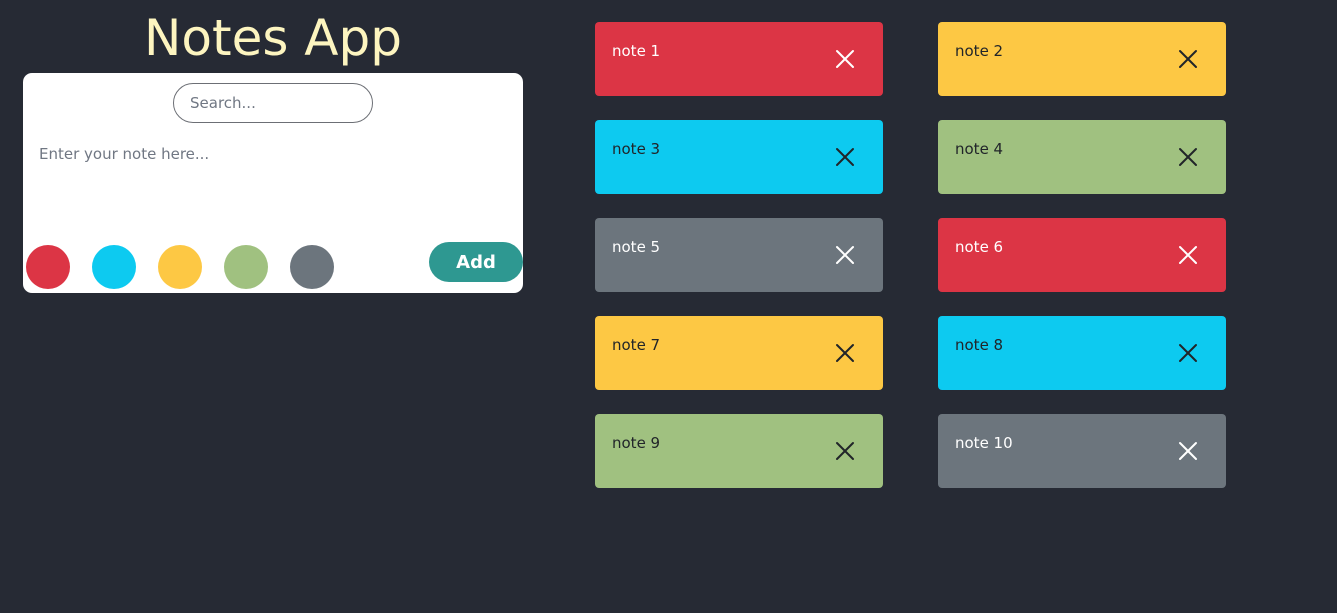 Image resolution: width=1337 pixels, height=613 pixels. I want to click on note-card: note 6, so click(1082, 255).